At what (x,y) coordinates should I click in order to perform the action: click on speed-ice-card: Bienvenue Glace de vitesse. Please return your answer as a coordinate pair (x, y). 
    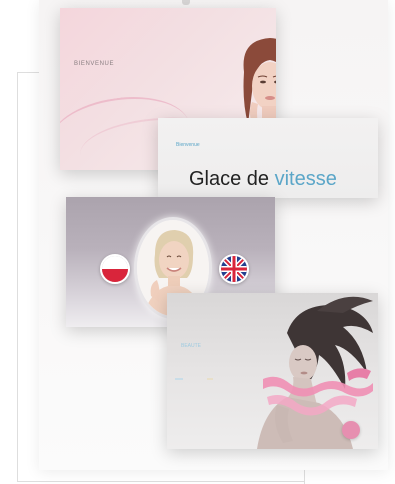
    Looking at the image, I should click on (268, 158).